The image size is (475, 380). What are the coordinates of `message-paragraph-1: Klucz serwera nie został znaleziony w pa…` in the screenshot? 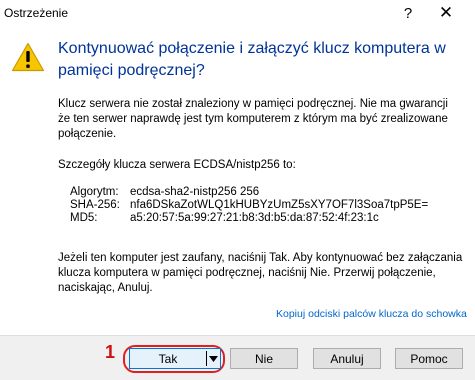 It's located at (253, 119).